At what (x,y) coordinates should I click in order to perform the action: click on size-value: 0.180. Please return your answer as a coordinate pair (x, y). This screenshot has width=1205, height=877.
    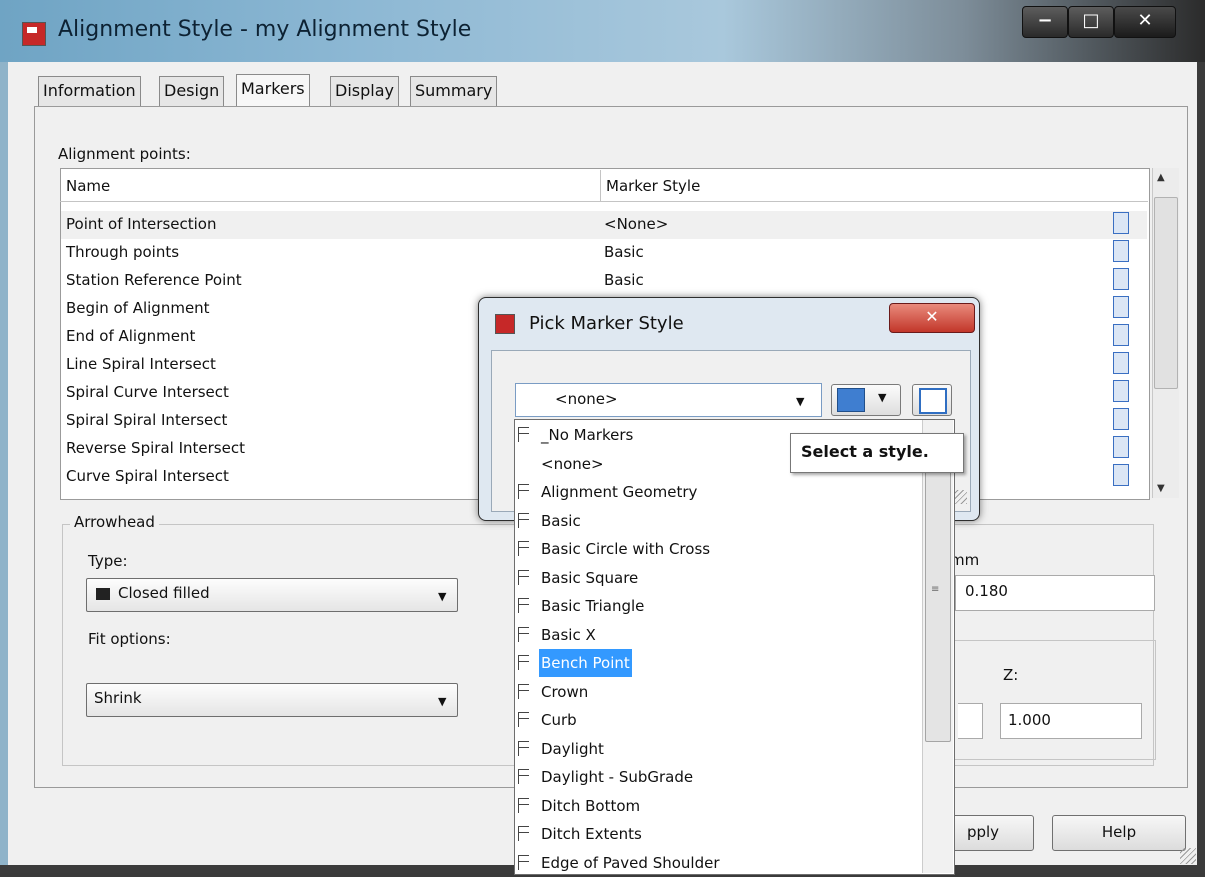
    Looking at the image, I should click on (986, 591).